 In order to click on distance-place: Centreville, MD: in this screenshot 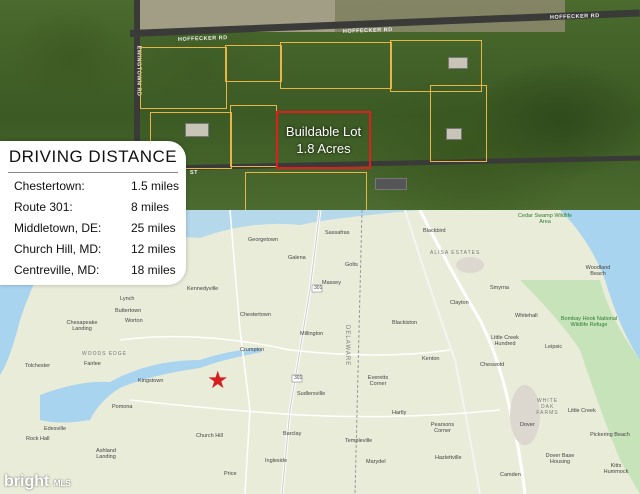, I will do `click(57, 270)`.